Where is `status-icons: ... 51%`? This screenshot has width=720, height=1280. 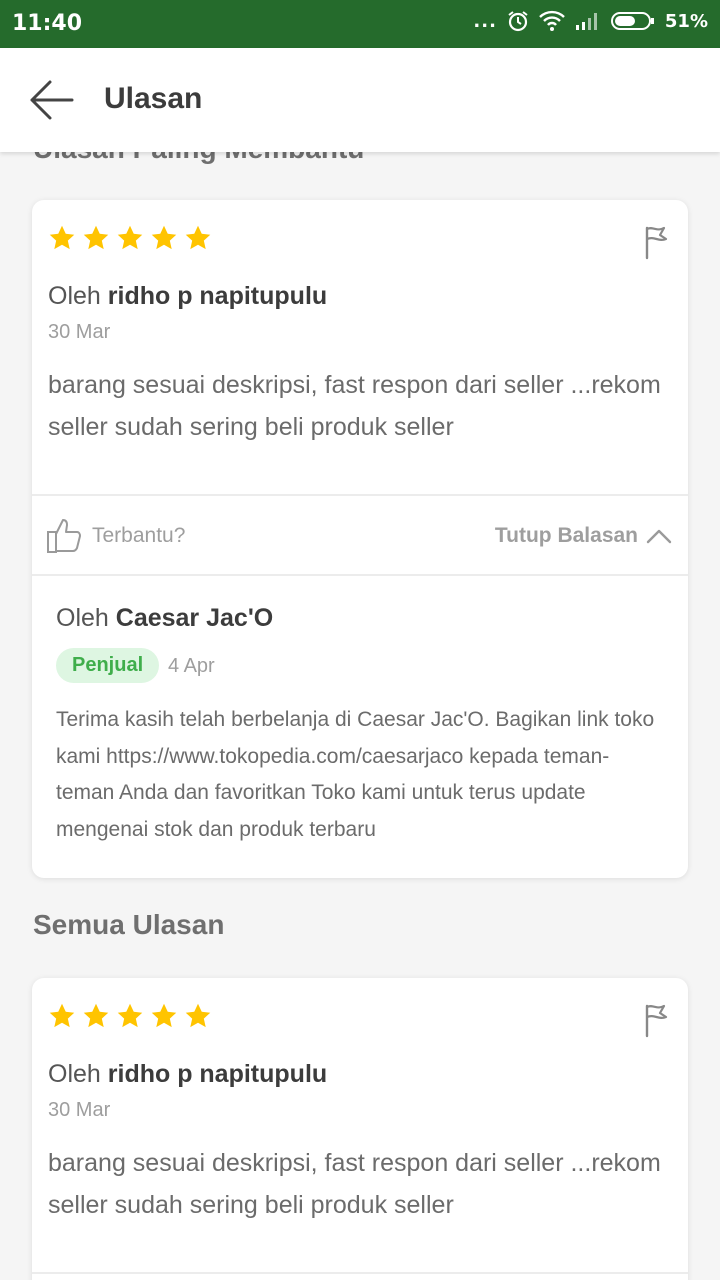
status-icons: ... 51% is located at coordinates (590, 21).